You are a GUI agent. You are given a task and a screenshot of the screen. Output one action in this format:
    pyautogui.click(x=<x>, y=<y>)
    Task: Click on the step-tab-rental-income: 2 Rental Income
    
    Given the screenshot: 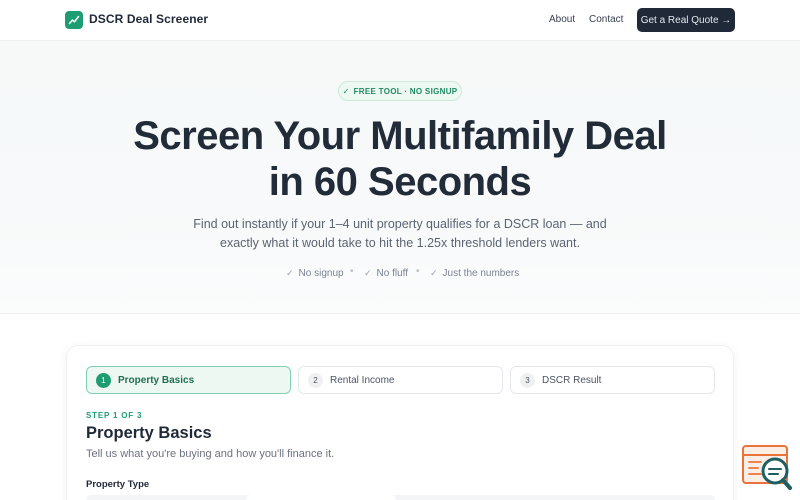 What is the action you would take?
    pyautogui.click(x=400, y=380)
    